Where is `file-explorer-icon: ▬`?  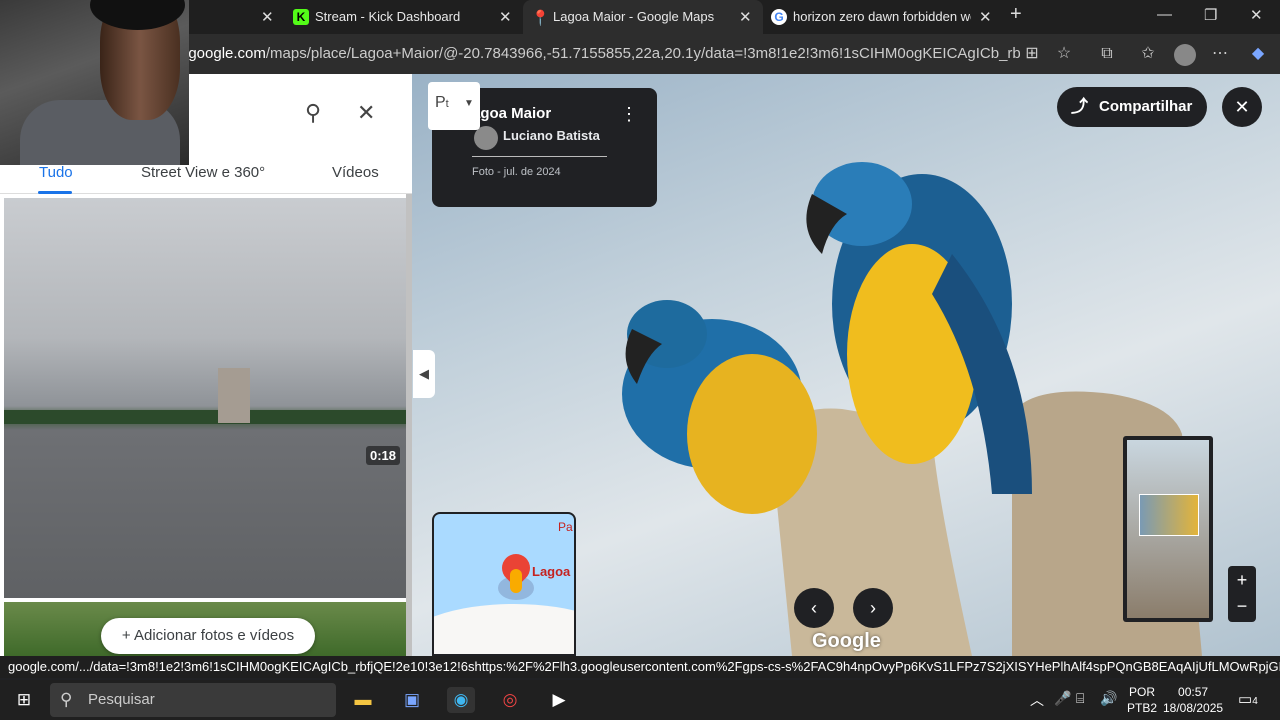
file-explorer-icon: ▬ is located at coordinates (363, 700).